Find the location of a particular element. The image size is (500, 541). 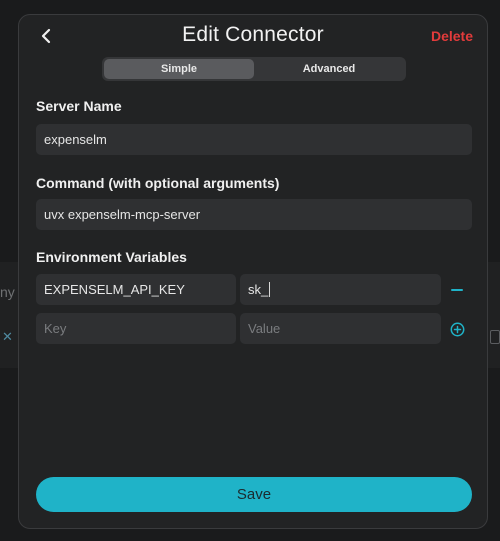

mode-switcher: Simple Advanced is located at coordinates (254, 69).